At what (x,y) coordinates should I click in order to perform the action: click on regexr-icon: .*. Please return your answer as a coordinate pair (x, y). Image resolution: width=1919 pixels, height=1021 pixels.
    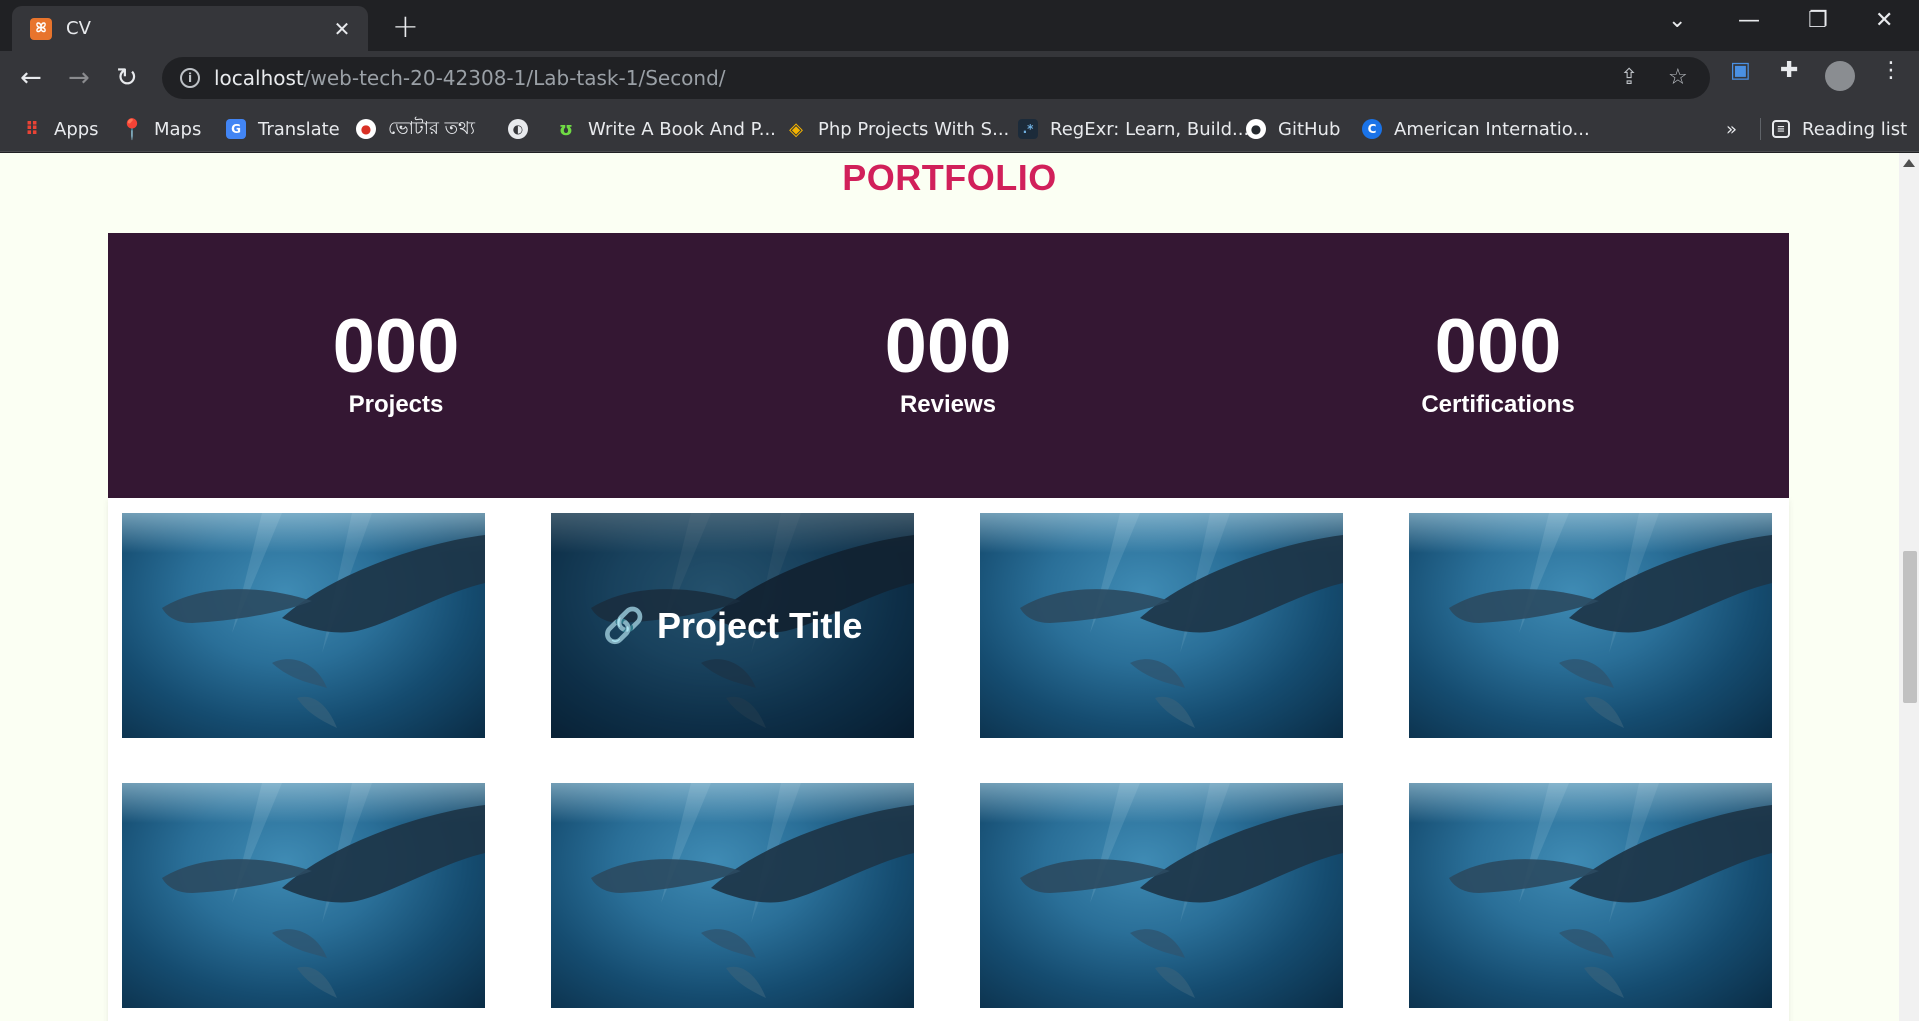
    Looking at the image, I should click on (1028, 129).